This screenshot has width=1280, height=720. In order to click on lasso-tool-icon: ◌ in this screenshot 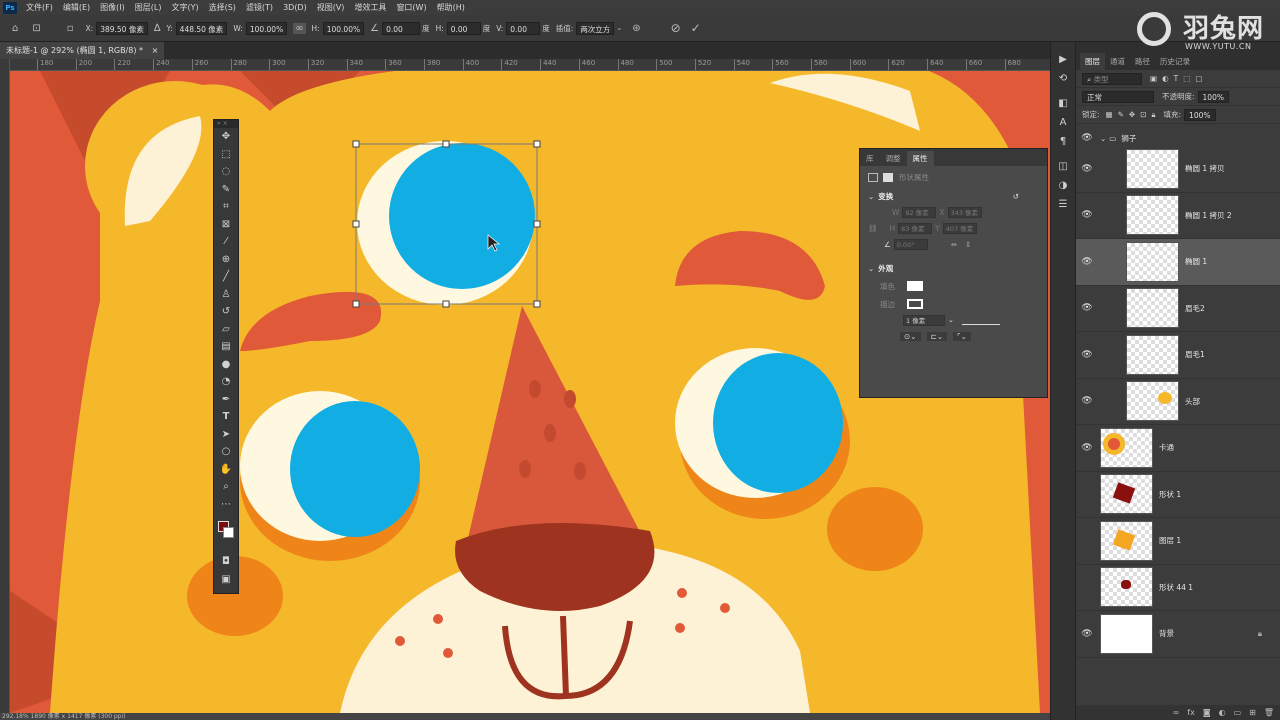, I will do `click(226, 172)`.